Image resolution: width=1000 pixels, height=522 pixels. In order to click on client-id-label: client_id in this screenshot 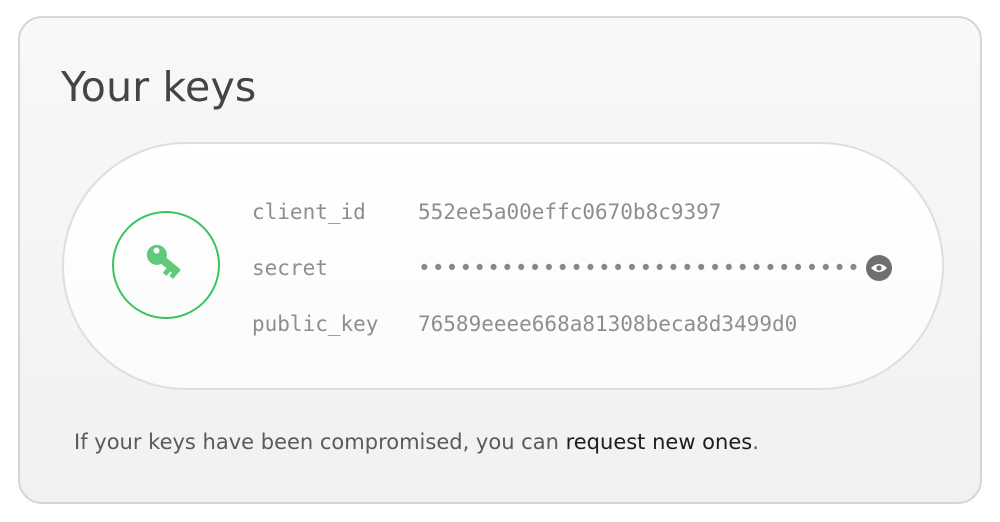, I will do `click(309, 212)`.